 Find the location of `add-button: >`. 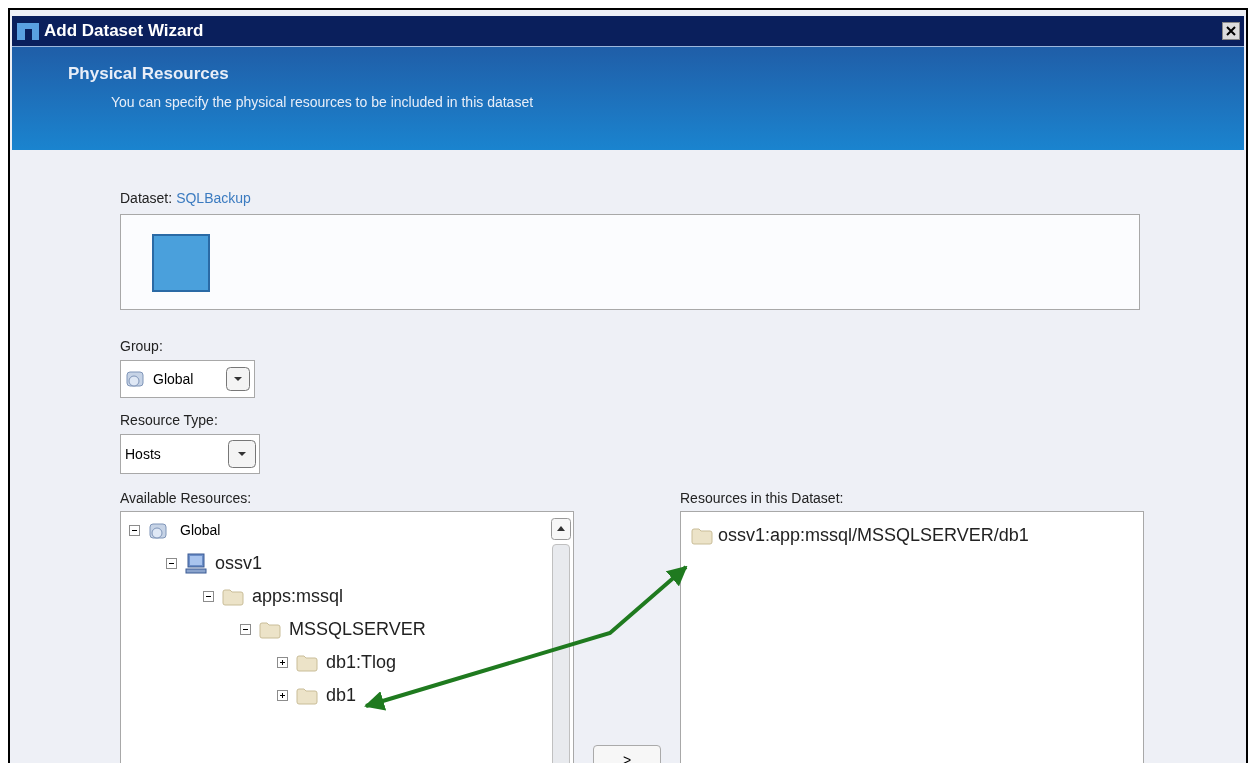

add-button: > is located at coordinates (627, 754).